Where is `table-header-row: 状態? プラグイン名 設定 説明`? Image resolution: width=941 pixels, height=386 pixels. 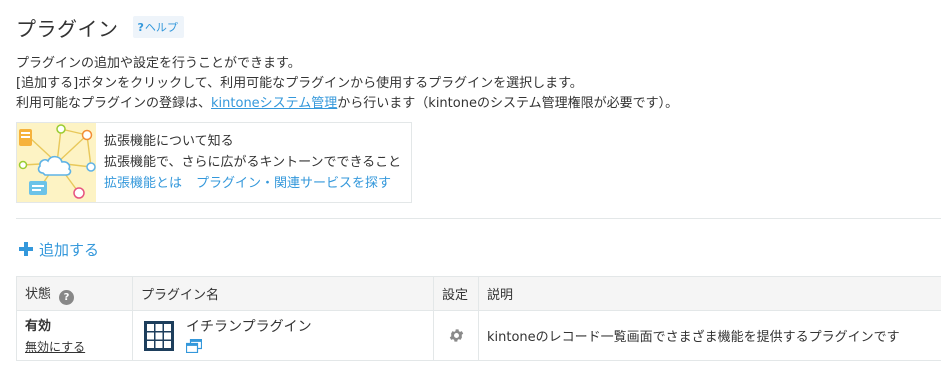 table-header-row: 状態? プラグイン名 設定 説明 is located at coordinates (478, 293).